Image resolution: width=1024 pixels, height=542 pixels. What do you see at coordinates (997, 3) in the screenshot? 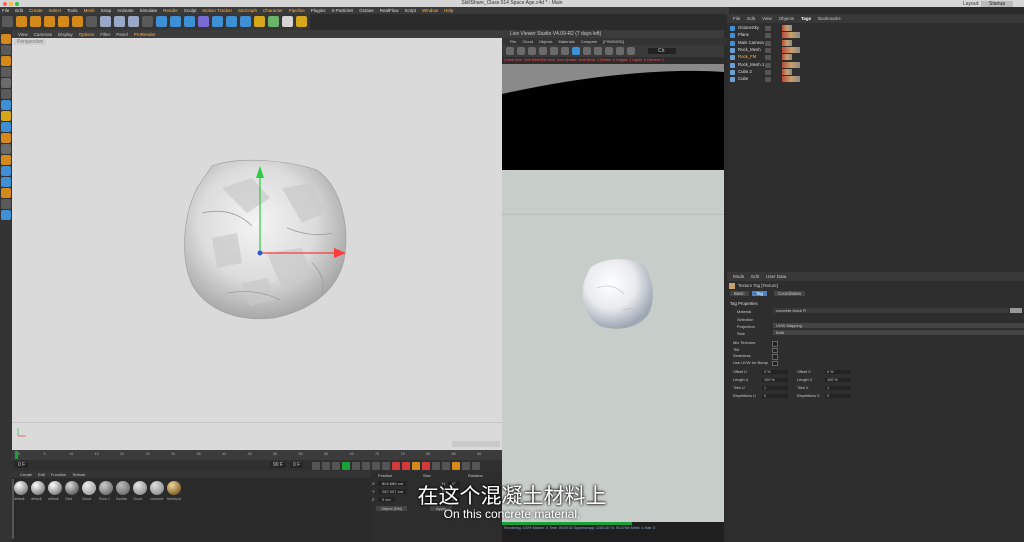
I see `layout-dropdown: Startup` at bounding box center [997, 3].